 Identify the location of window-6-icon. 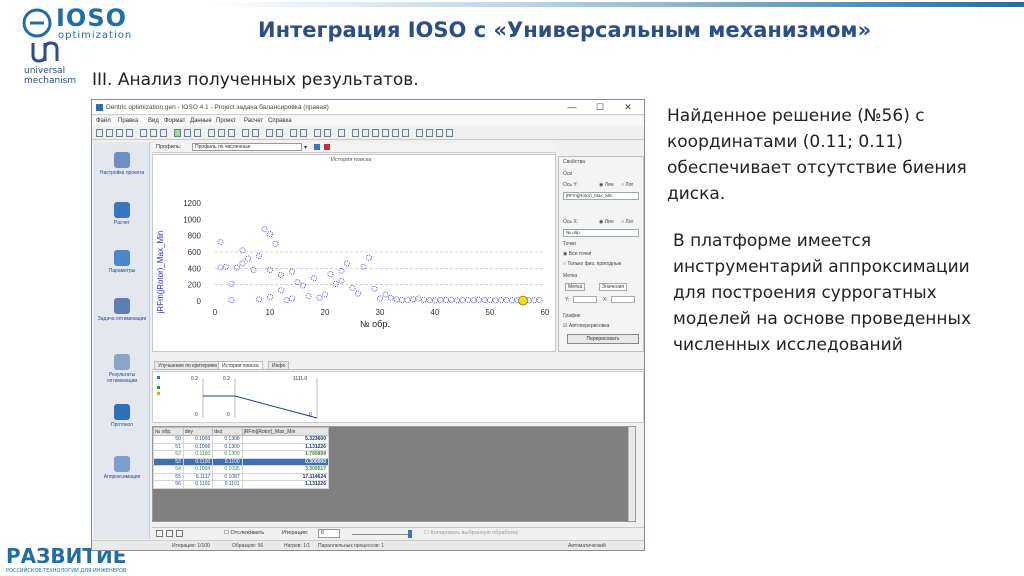
(405, 133).